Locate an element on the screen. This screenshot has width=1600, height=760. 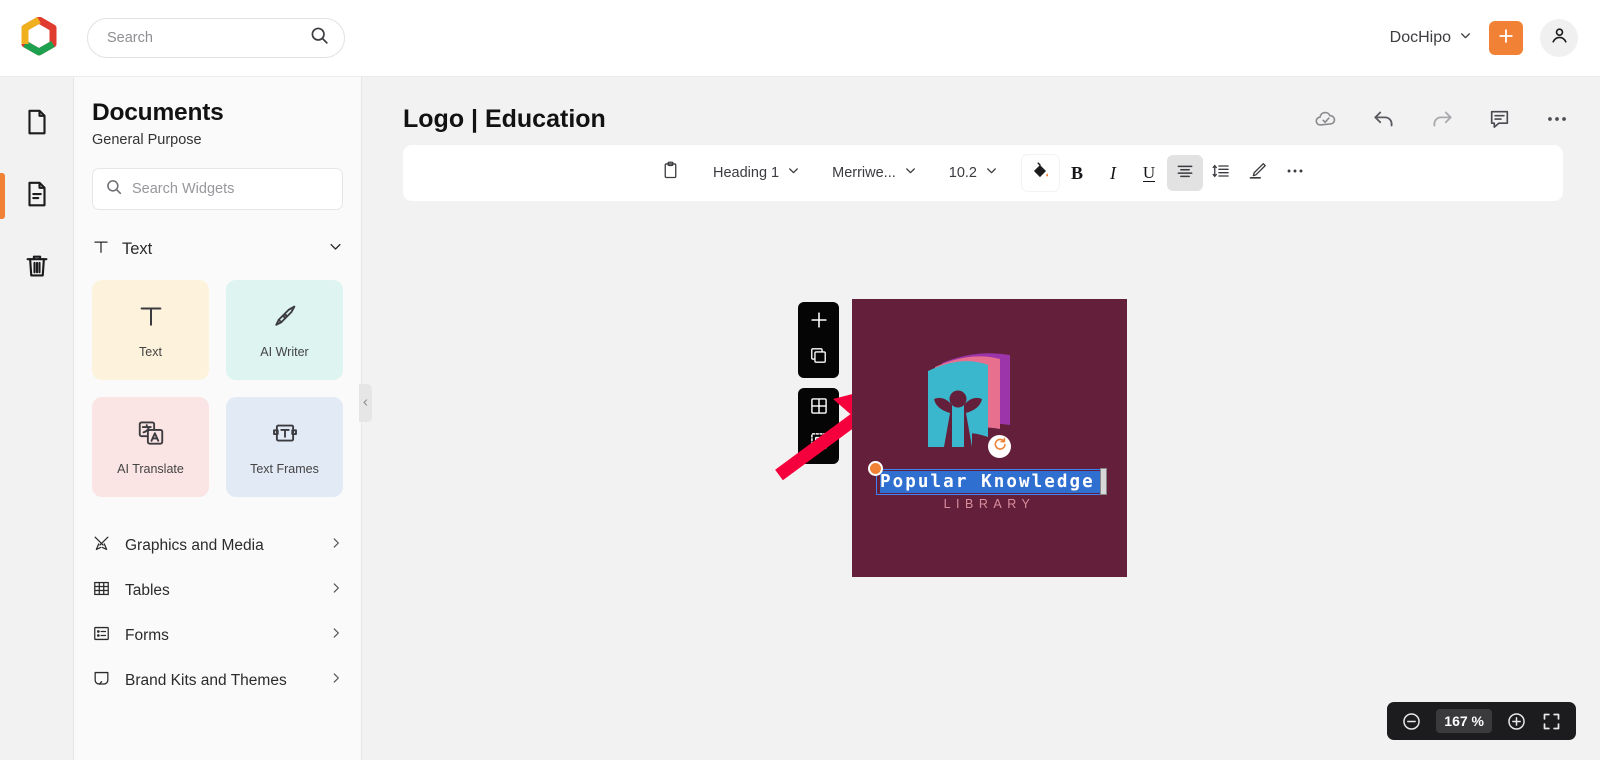
account-button is located at coordinates (1559, 38).